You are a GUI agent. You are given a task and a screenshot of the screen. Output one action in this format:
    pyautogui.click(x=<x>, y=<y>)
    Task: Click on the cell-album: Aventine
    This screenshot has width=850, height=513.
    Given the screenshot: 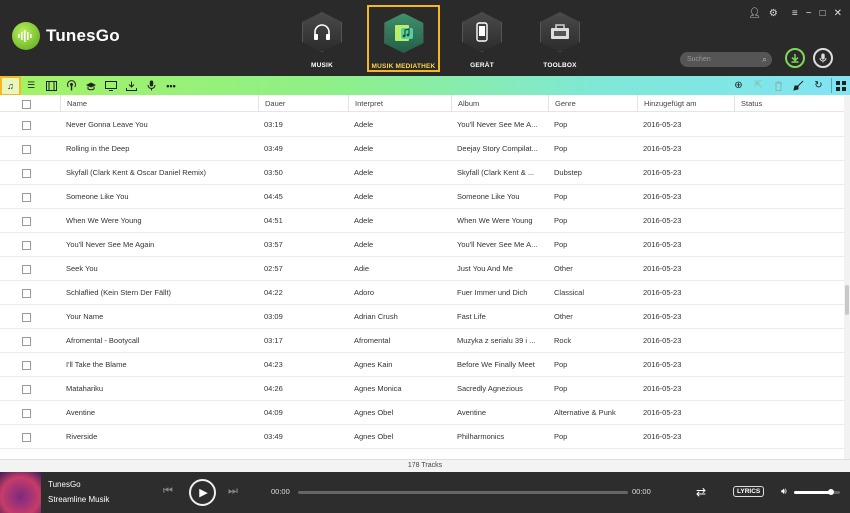 What is the action you would take?
    pyautogui.click(x=472, y=412)
    